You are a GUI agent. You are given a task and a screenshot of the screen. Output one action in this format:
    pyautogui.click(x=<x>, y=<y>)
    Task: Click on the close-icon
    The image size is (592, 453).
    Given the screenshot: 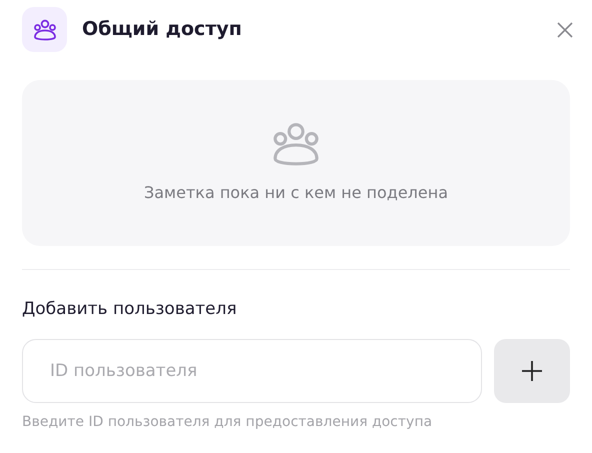 What is the action you would take?
    pyautogui.click(x=565, y=29)
    